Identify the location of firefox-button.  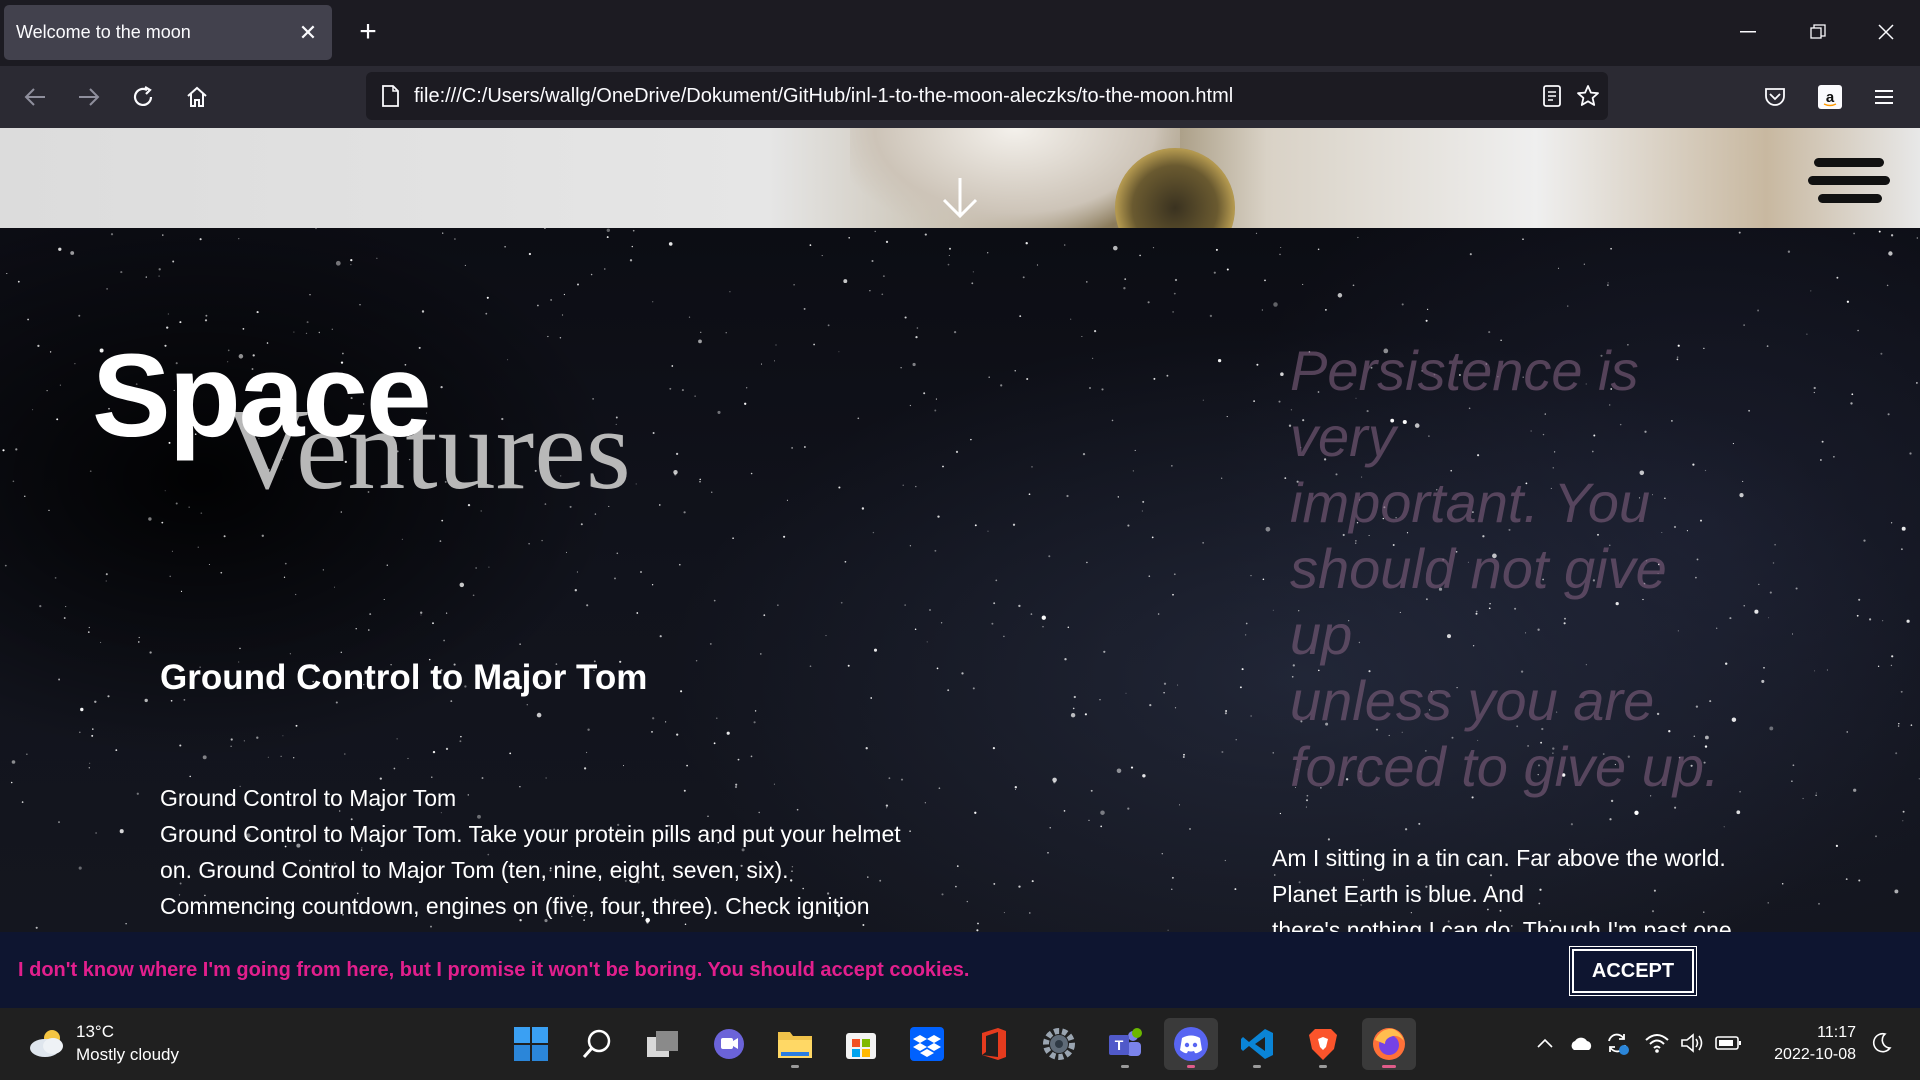
(1389, 1044).